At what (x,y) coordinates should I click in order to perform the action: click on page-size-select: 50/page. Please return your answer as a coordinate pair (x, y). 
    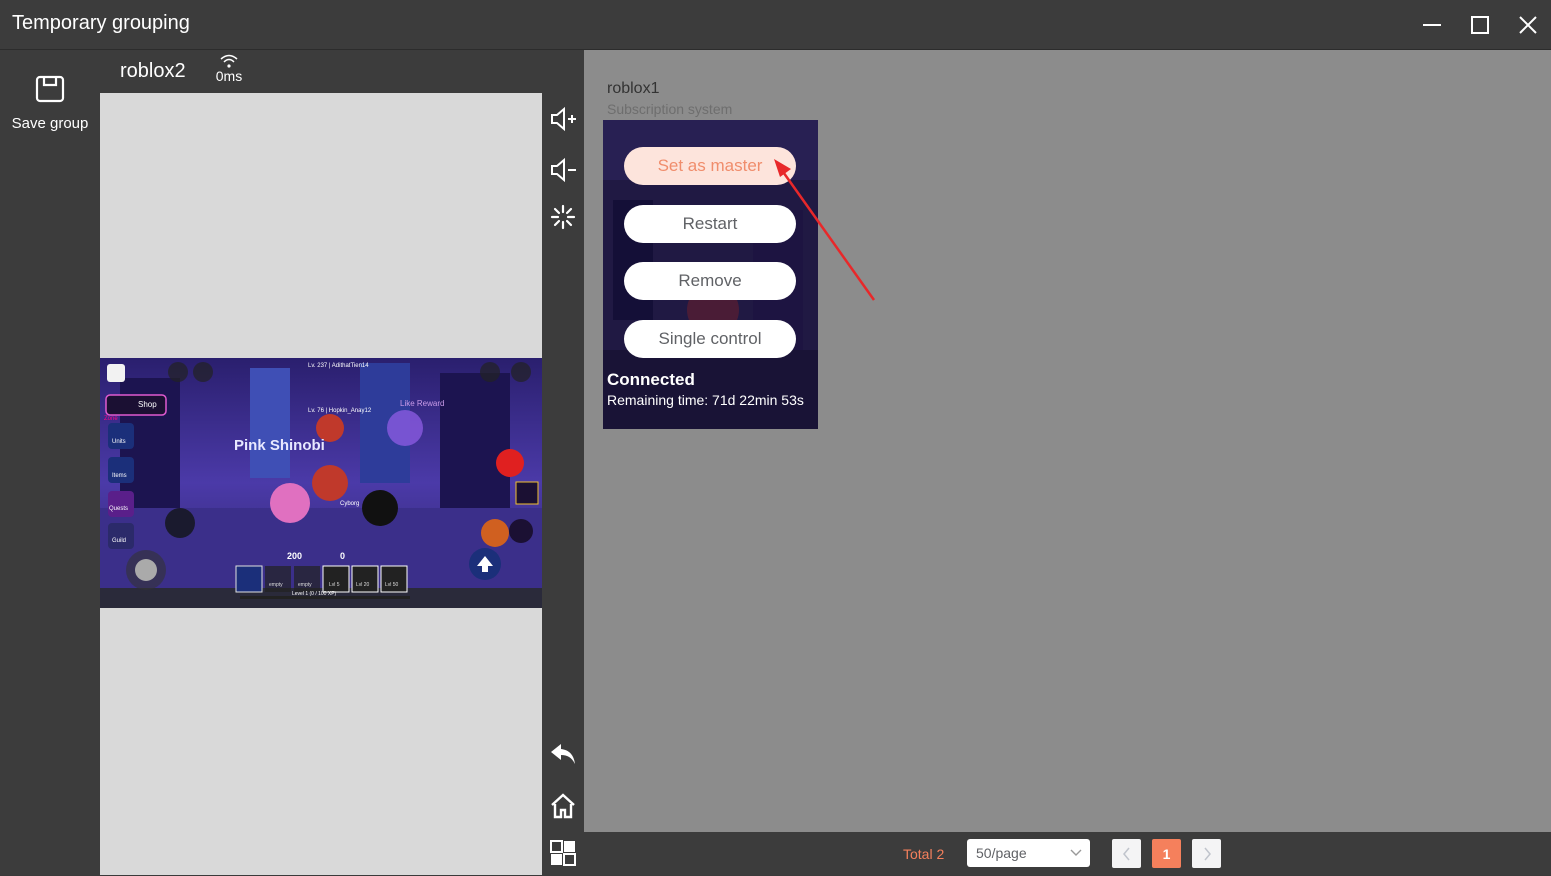
    Looking at the image, I should click on (1028, 853).